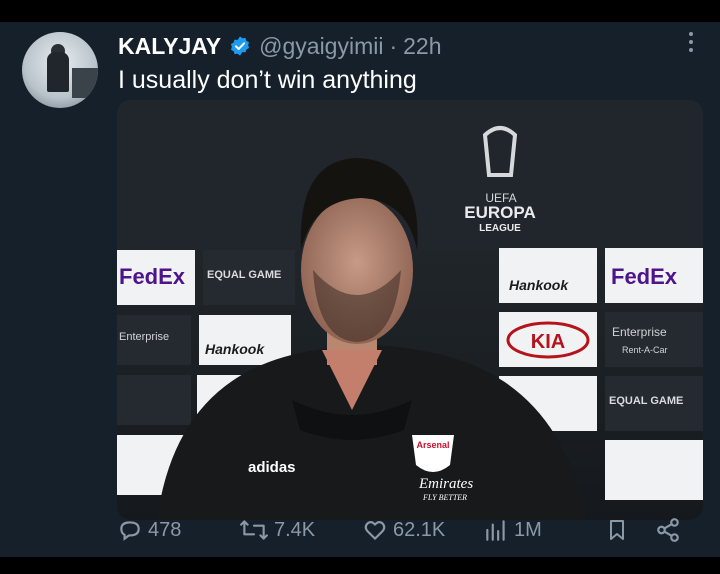  Describe the element at coordinates (539, 285) in the screenshot. I see `hankook-text-right: Hankook` at that location.